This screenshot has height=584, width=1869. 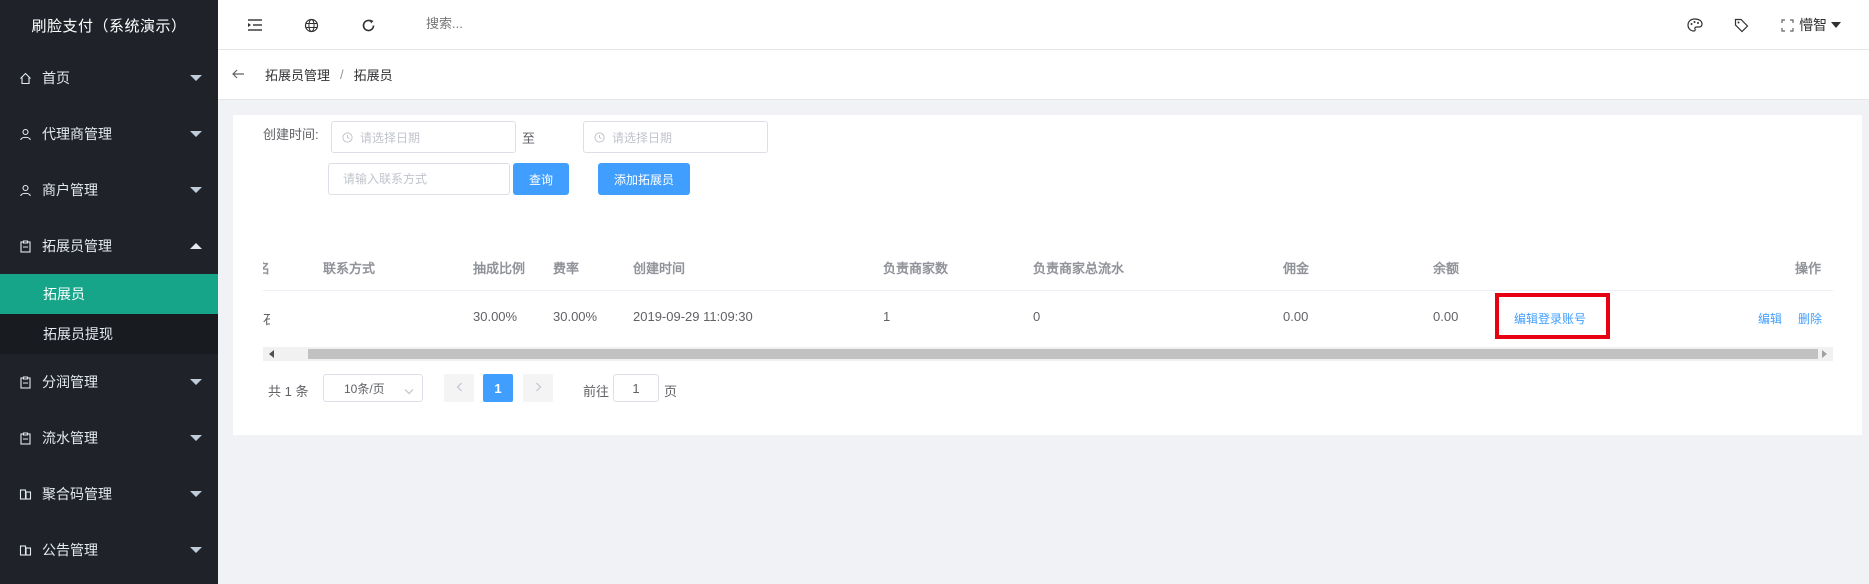 What do you see at coordinates (1741, 25) in the screenshot?
I see `tag-icon` at bounding box center [1741, 25].